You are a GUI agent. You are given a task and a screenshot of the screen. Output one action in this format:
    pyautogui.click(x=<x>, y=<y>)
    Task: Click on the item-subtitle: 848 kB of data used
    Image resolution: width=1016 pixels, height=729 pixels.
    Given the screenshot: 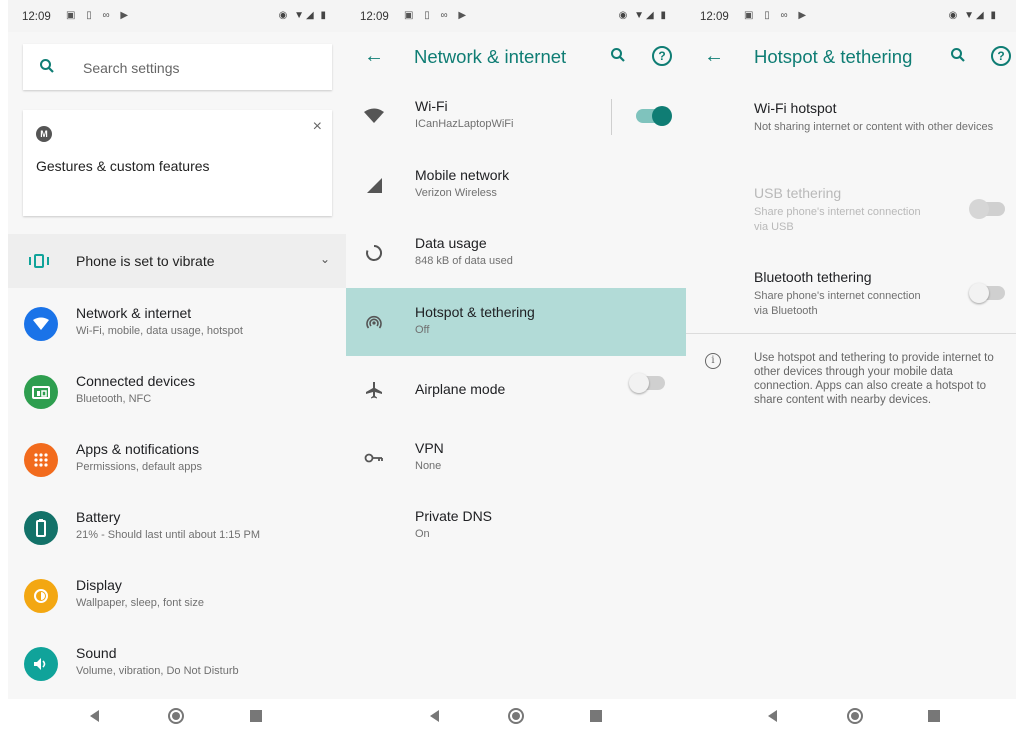 What is the action you would take?
    pyautogui.click(x=464, y=261)
    